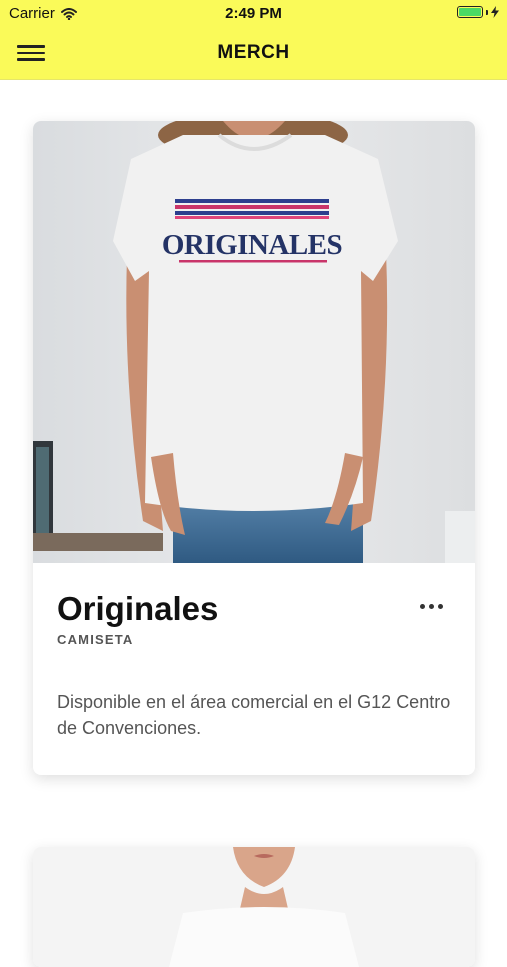  What do you see at coordinates (95, 639) in the screenshot?
I see `product-category: CAMISETA` at bounding box center [95, 639].